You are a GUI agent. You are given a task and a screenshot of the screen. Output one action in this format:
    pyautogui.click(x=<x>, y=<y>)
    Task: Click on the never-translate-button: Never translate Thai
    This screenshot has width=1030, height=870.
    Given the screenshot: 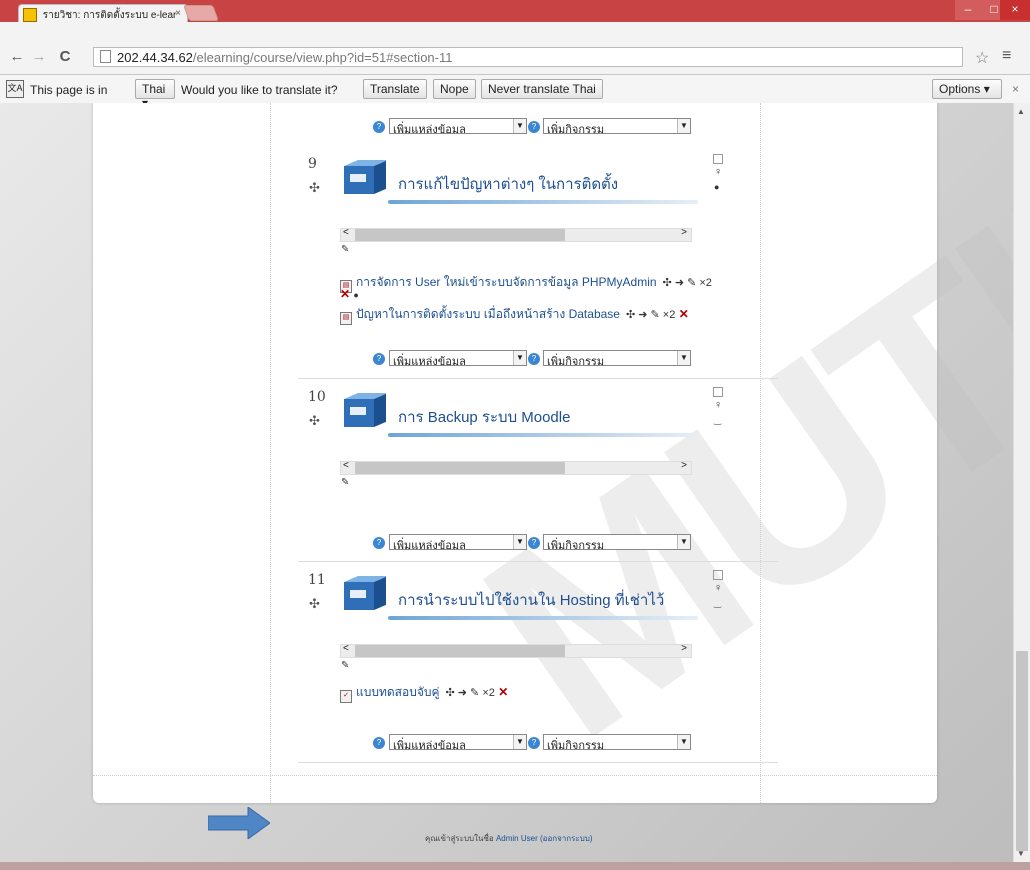 What is the action you would take?
    pyautogui.click(x=542, y=89)
    